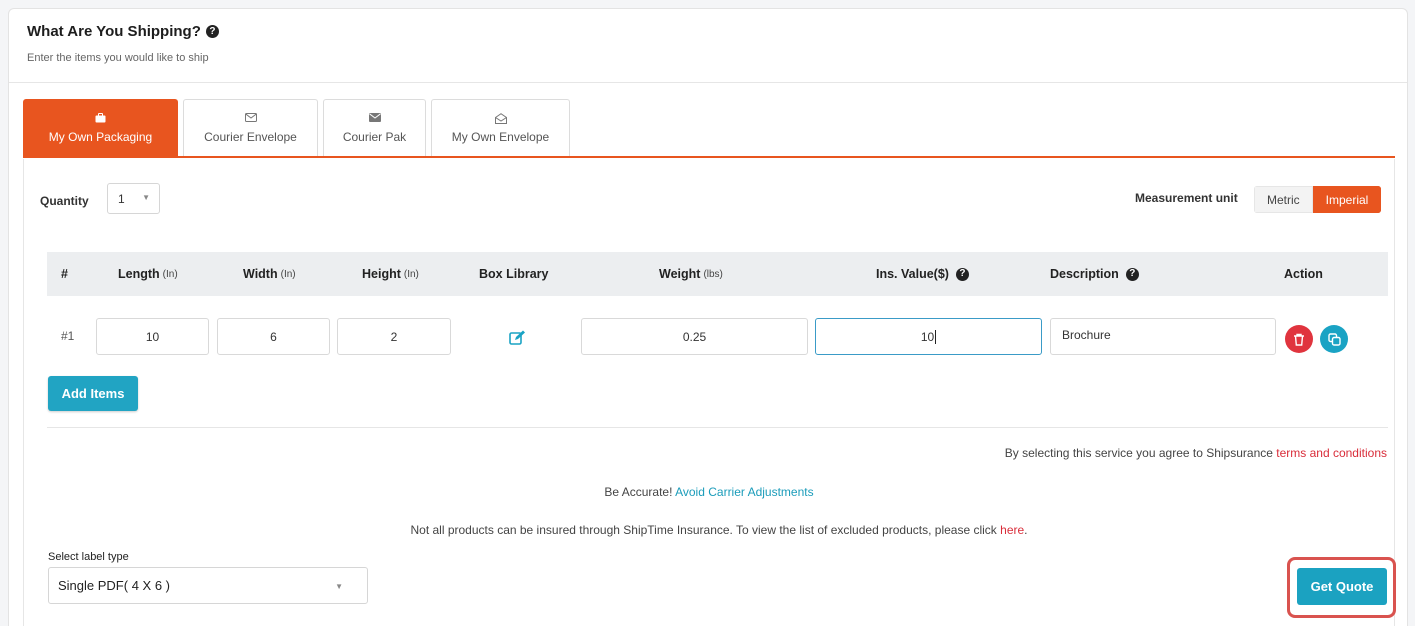 Image resolution: width=1415 pixels, height=626 pixels. Describe the element at coordinates (148, 274) in the screenshot. I see `header-length: Length (In)` at that location.